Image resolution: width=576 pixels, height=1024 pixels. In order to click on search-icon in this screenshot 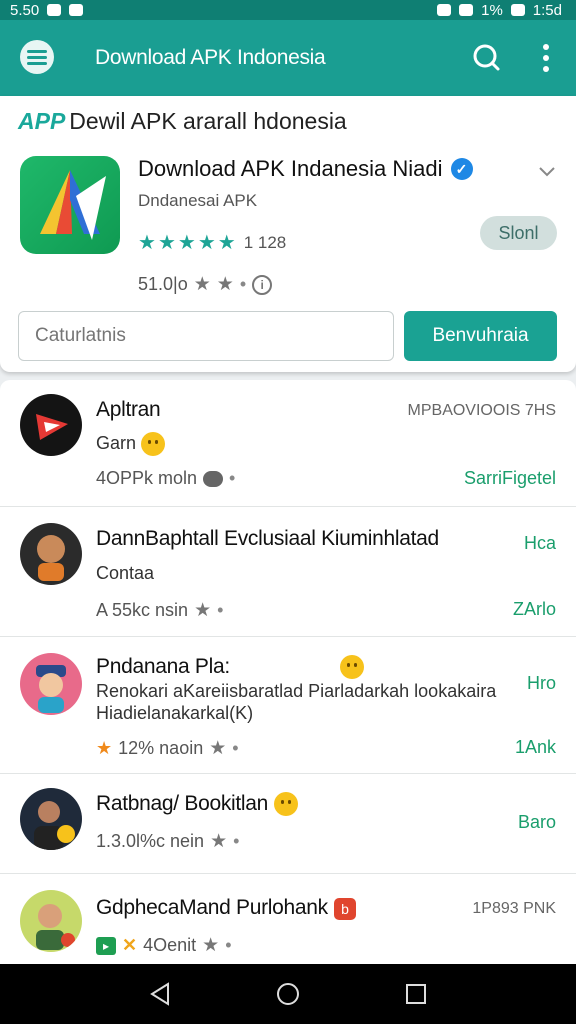, I will do `click(486, 58)`.